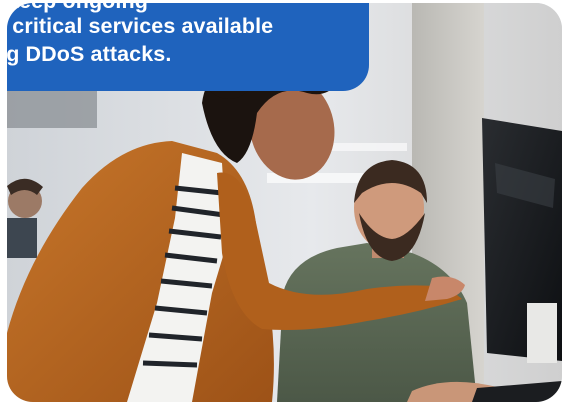 This screenshot has height=402, width=562. Describe the element at coordinates (542, 333) in the screenshot. I see `desk-item` at that location.